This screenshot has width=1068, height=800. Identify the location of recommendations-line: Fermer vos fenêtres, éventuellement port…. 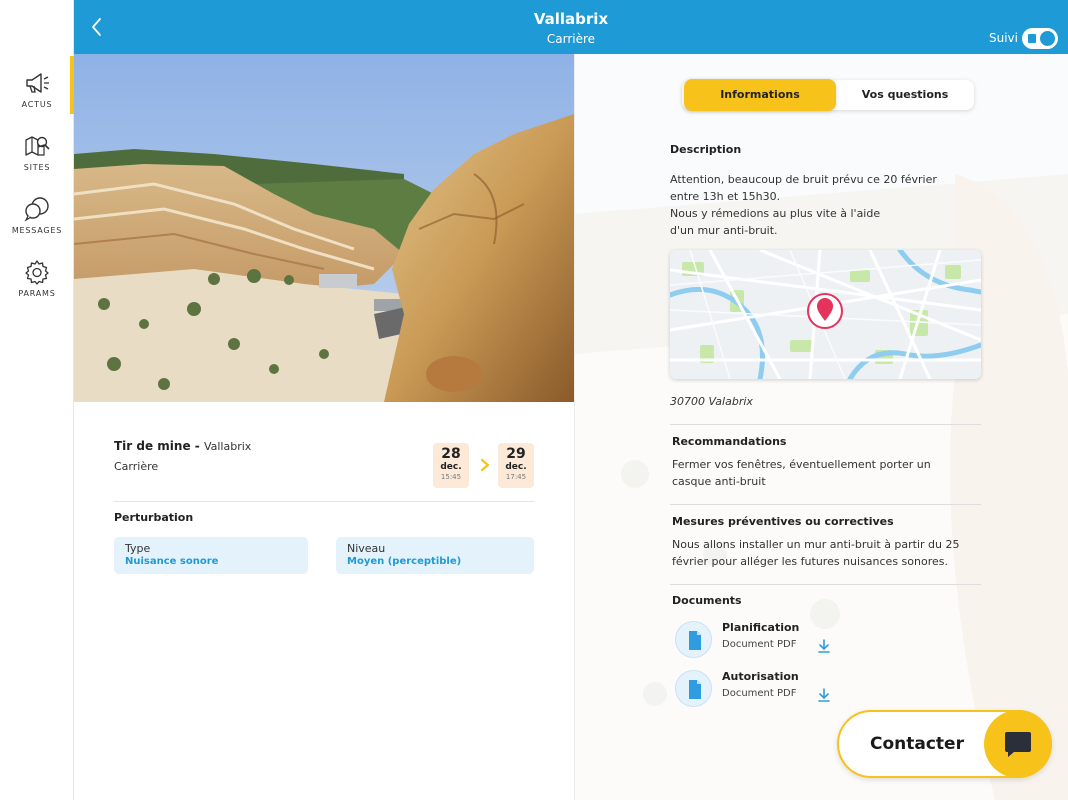
(801, 464).